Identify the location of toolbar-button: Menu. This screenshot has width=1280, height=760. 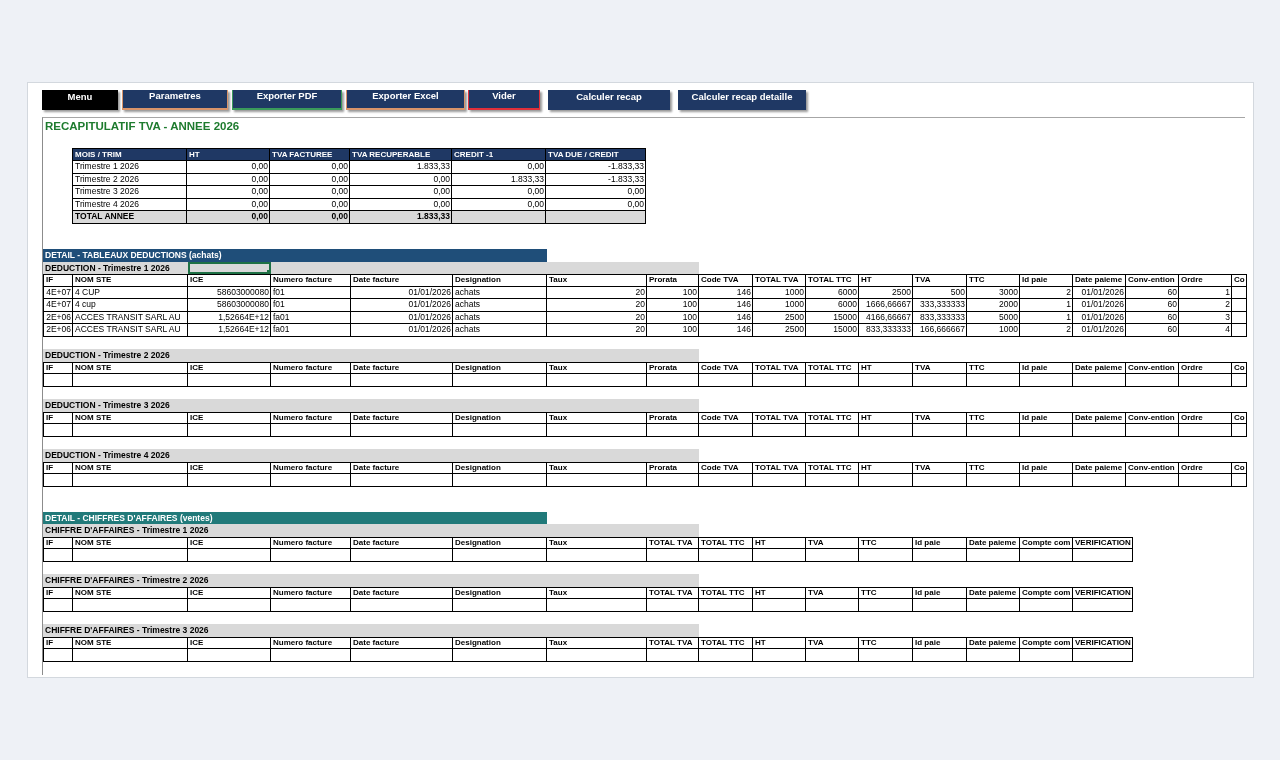
(80, 100).